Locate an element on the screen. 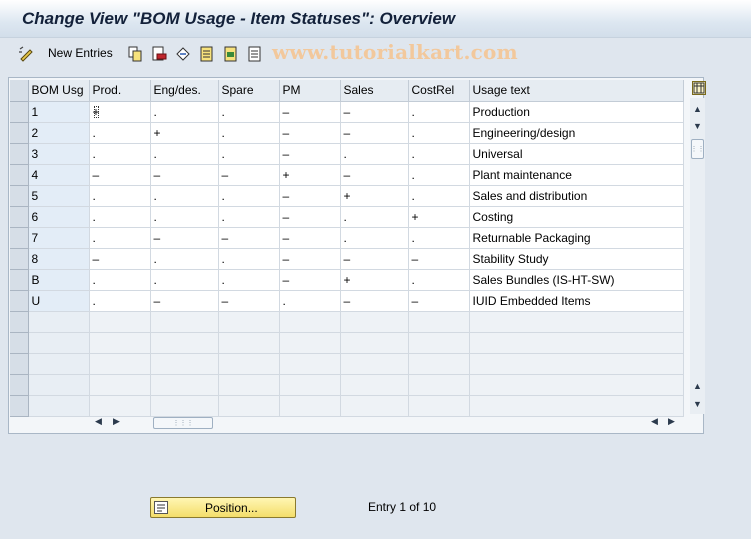 This screenshot has width=751, height=539. column-header: Prod. is located at coordinates (120, 91).